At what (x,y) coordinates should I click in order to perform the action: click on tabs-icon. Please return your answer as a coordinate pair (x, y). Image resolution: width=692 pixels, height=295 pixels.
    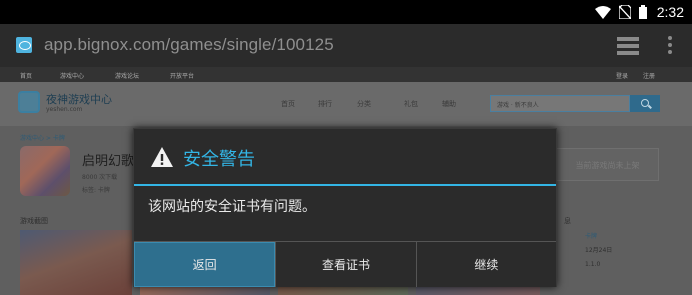
    Looking at the image, I should click on (628, 46).